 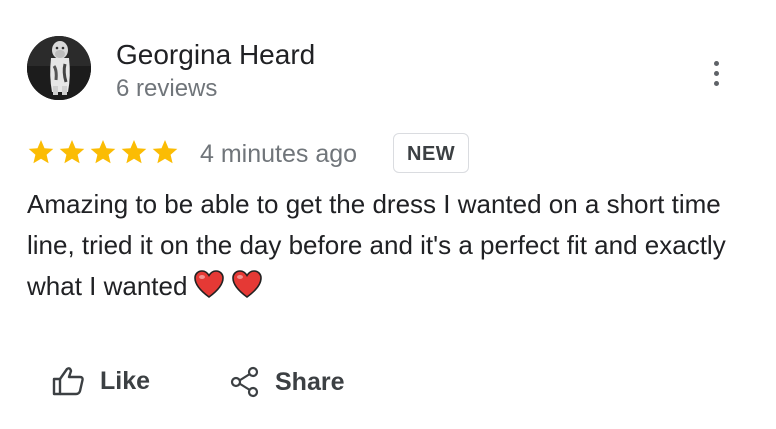 I want to click on share-label: Share, so click(x=310, y=381).